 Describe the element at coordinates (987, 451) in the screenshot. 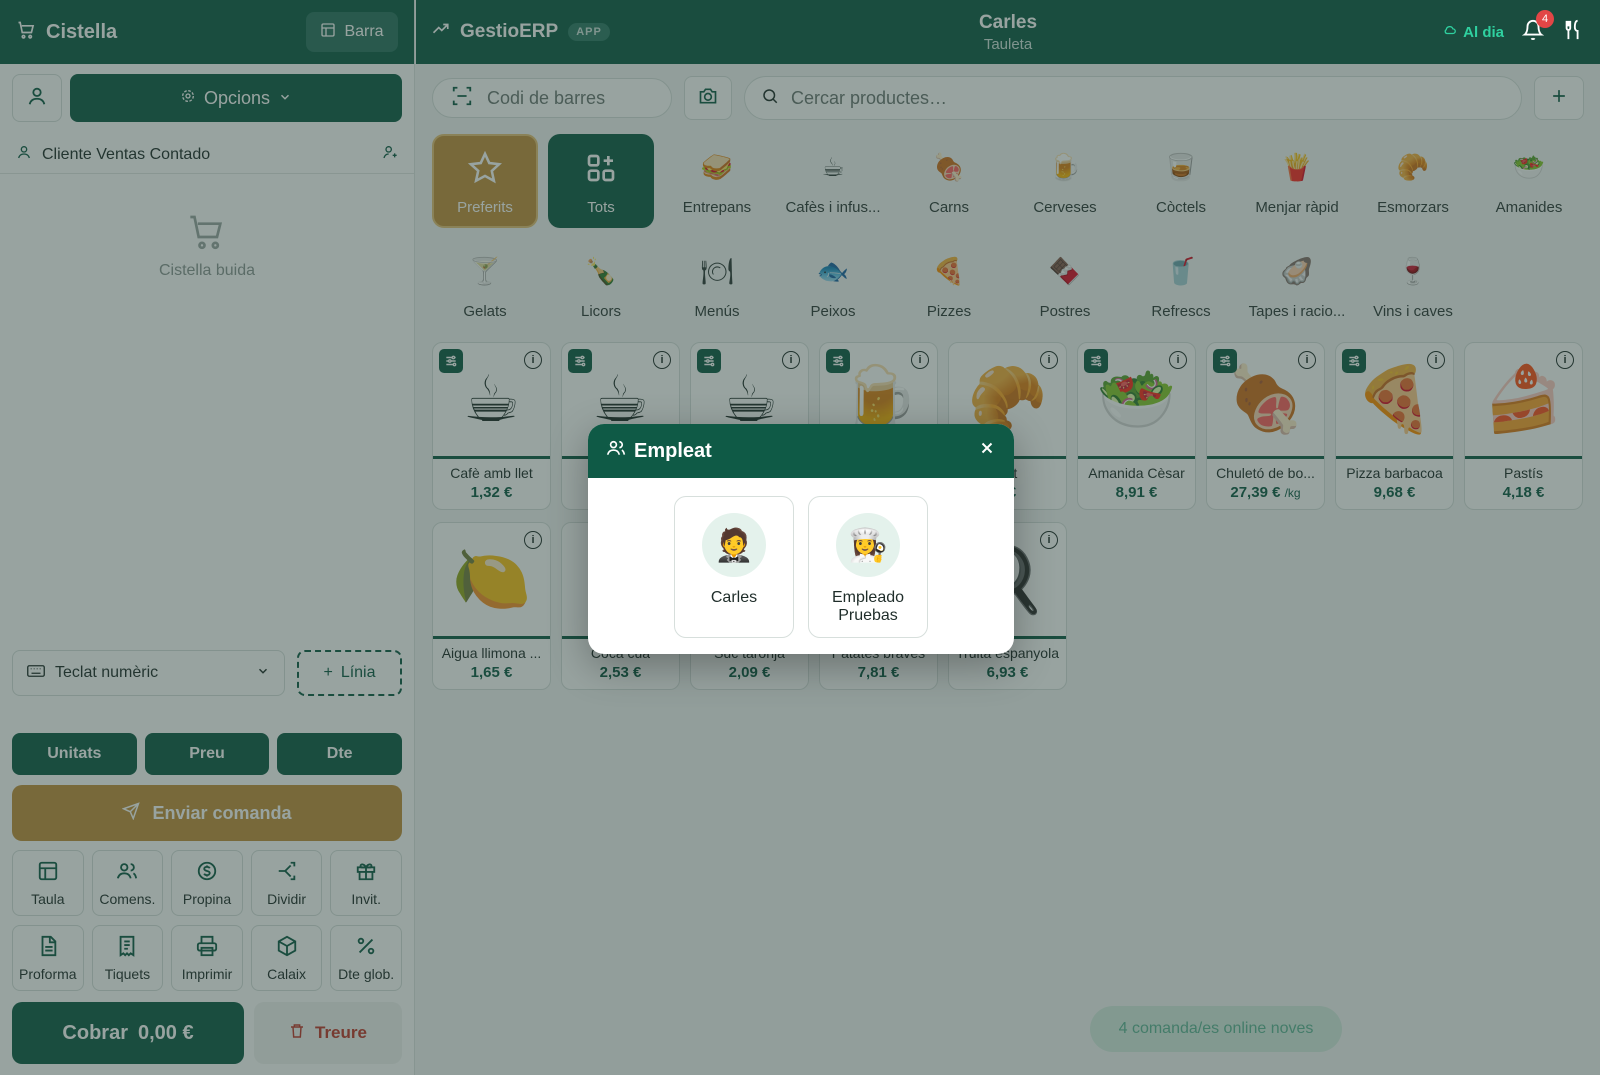

I see `close-icon` at that location.